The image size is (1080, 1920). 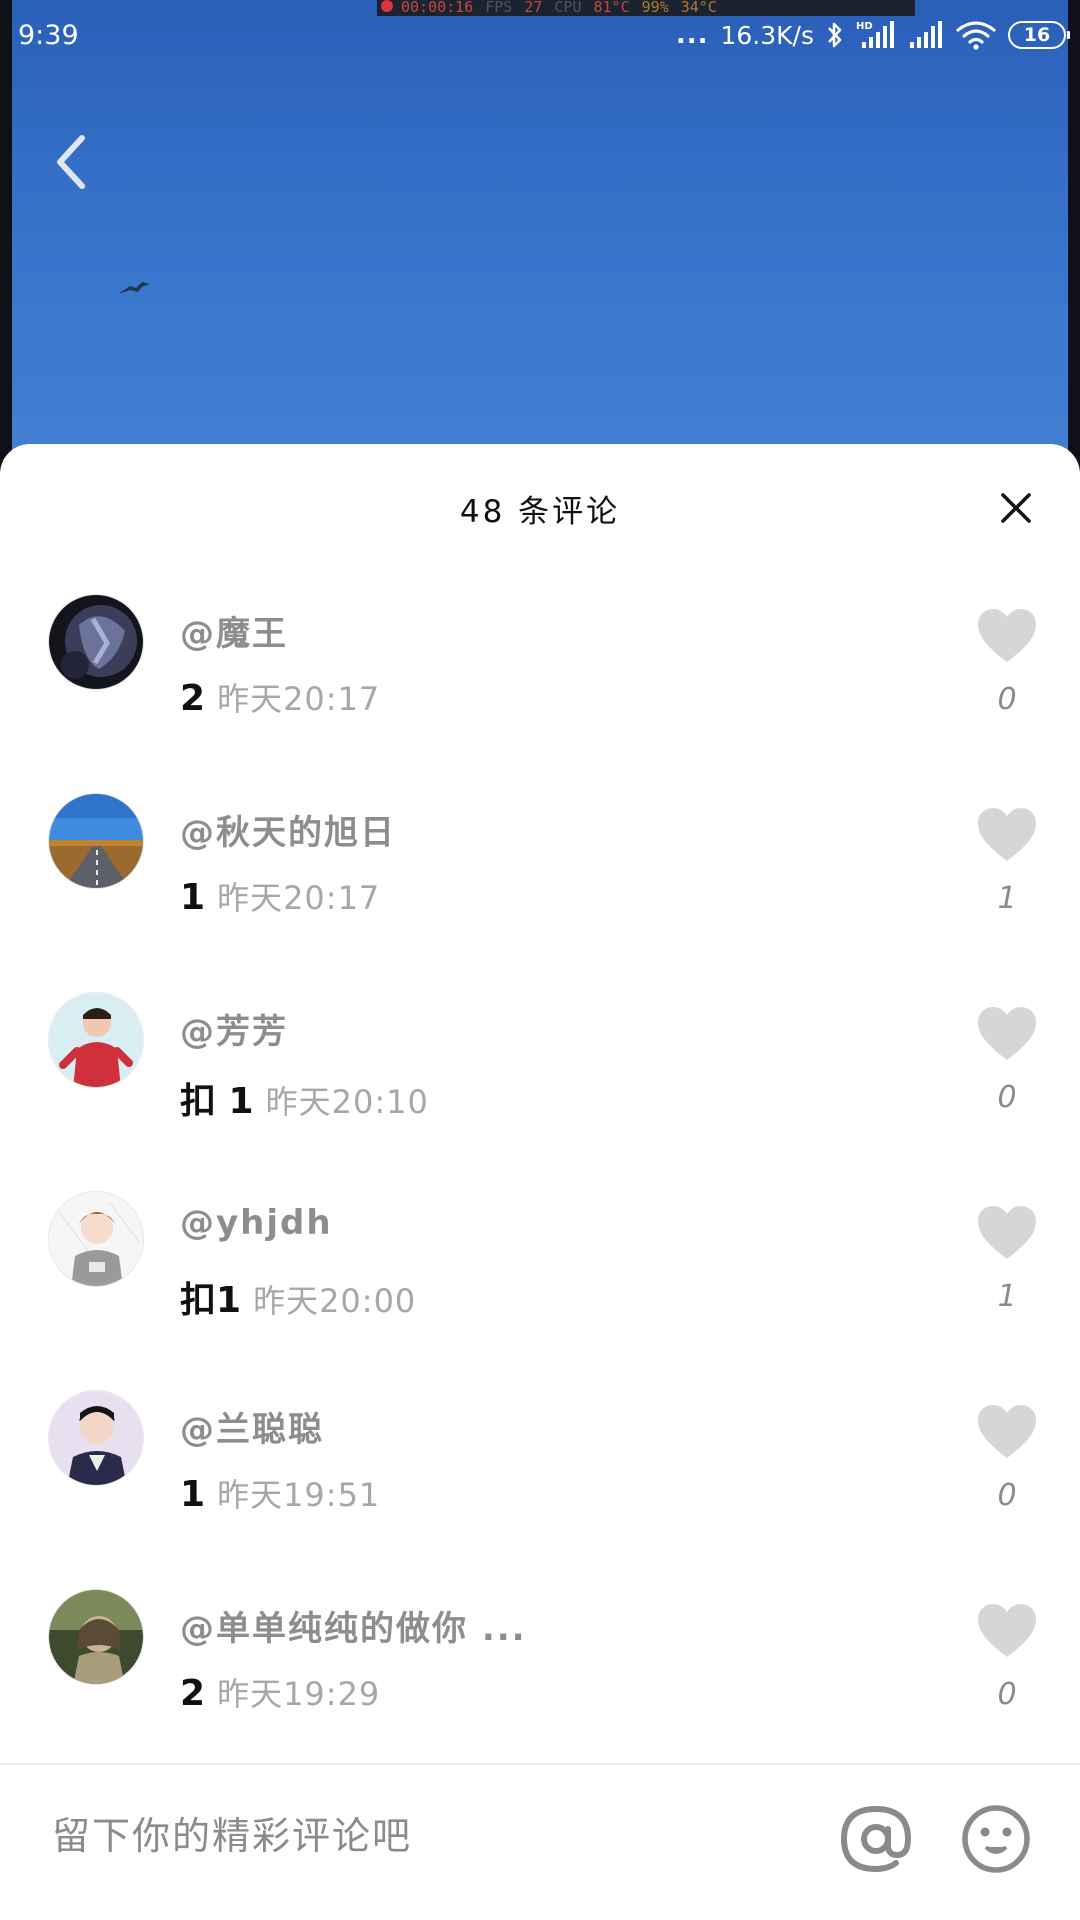 What do you see at coordinates (540, 512) in the screenshot?
I see `comment-count-title: 48 条评论` at bounding box center [540, 512].